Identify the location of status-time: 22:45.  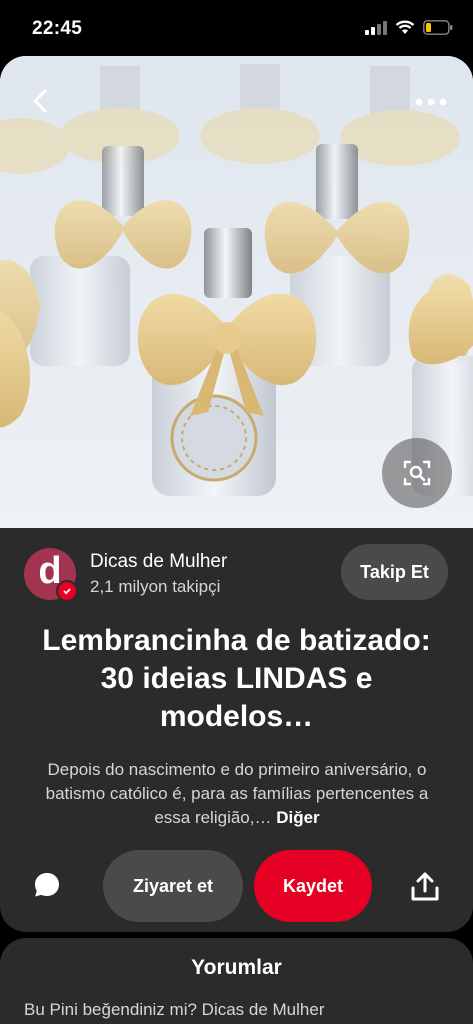
(57, 28).